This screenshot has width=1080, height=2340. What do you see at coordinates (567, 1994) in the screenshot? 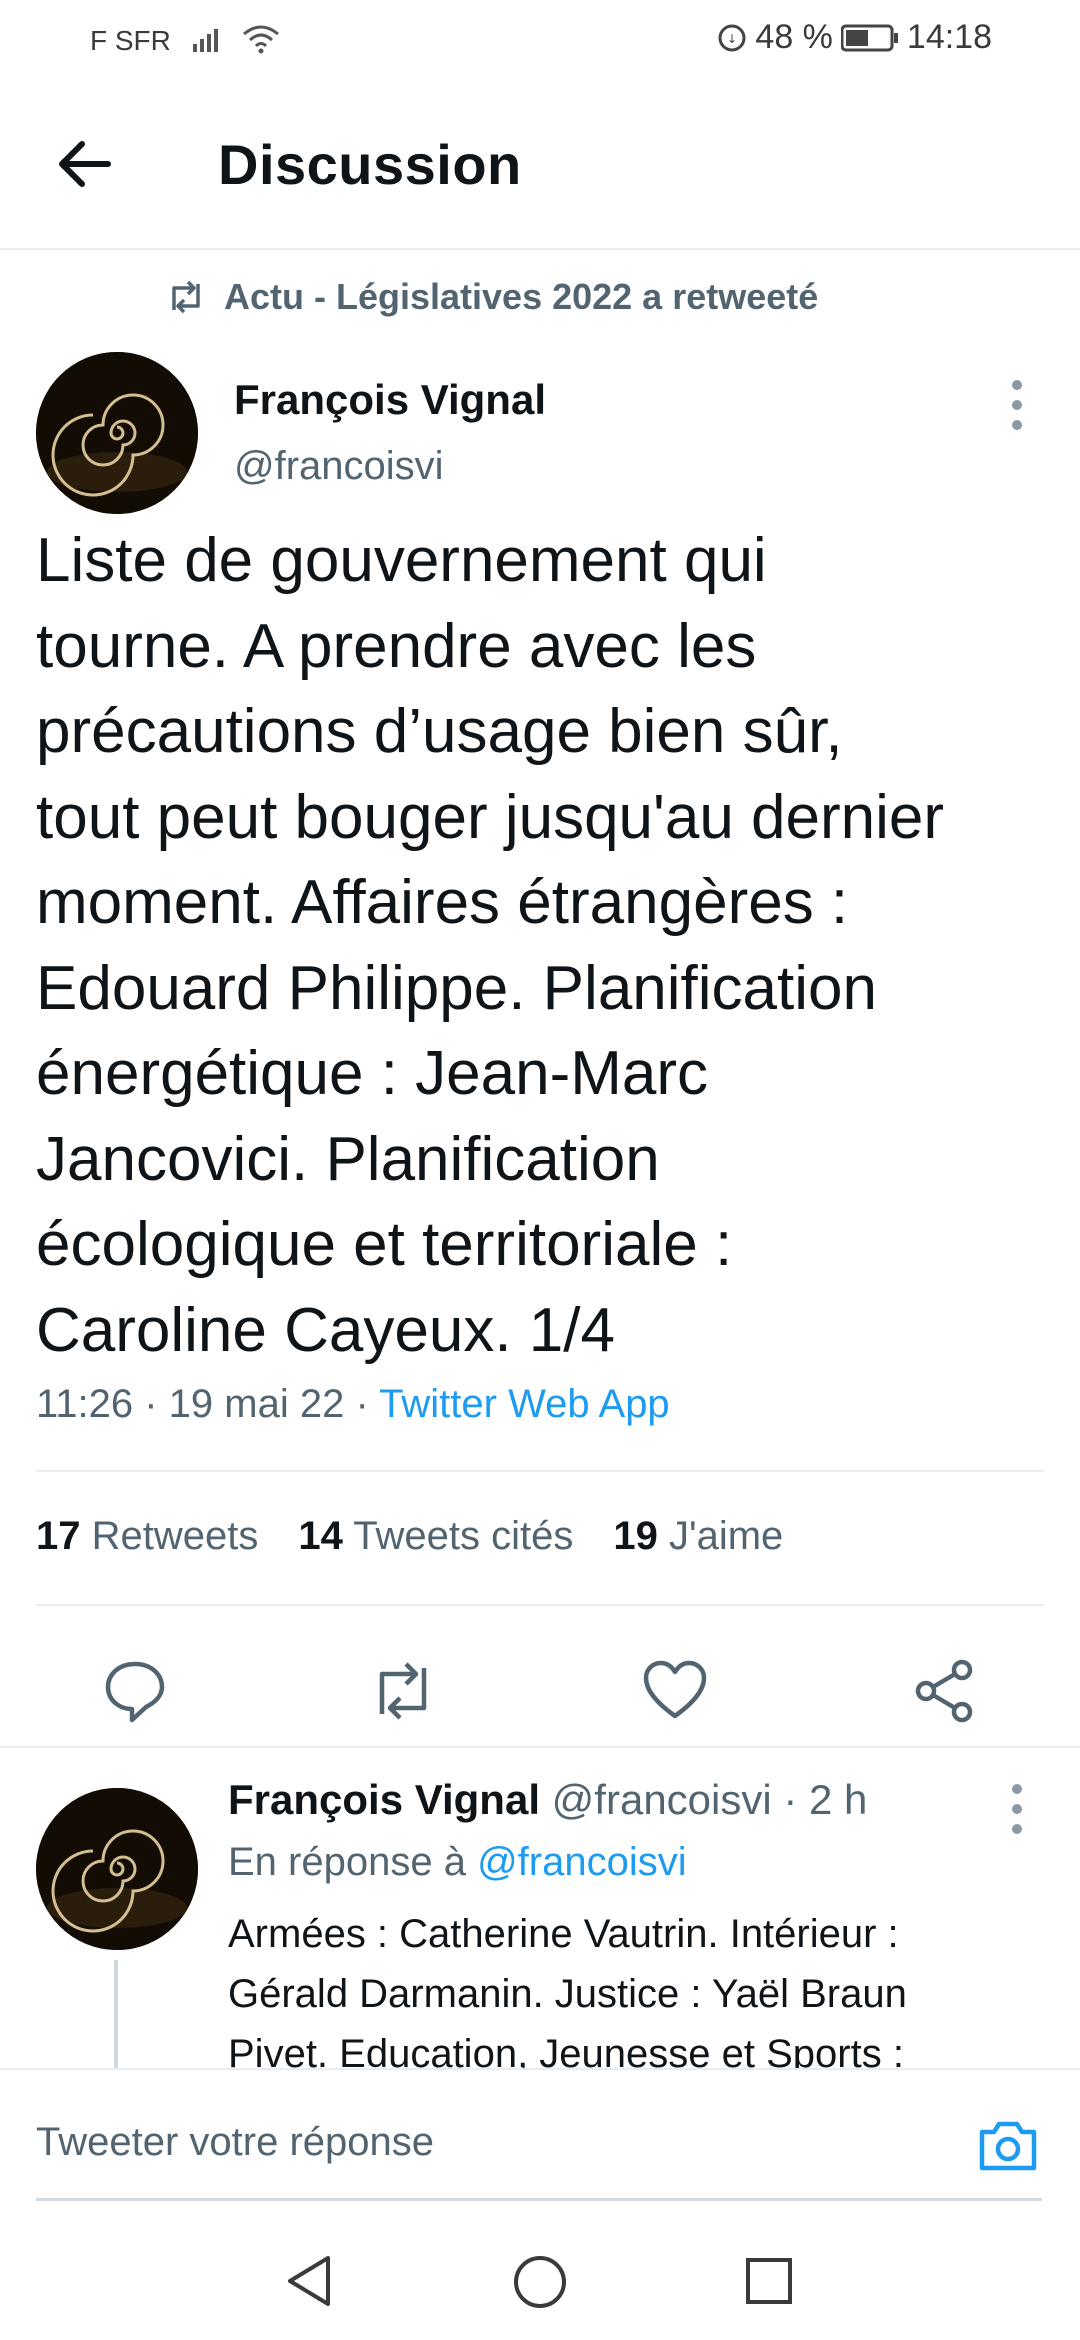
I see `reply-line: Gérald Darmanin. Justice : Yaël Braun` at bounding box center [567, 1994].